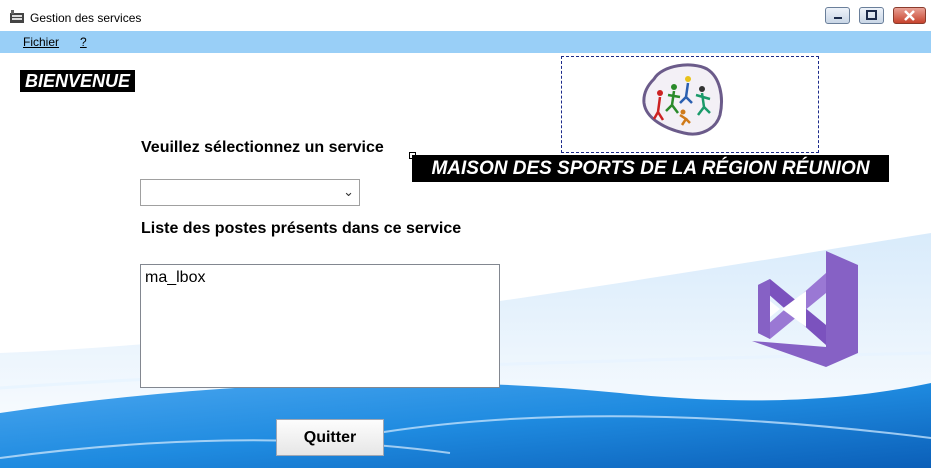 The width and height of the screenshot is (931, 468). What do you see at coordinates (41, 42) in the screenshot?
I see `menu-item-fichier: Fichier` at bounding box center [41, 42].